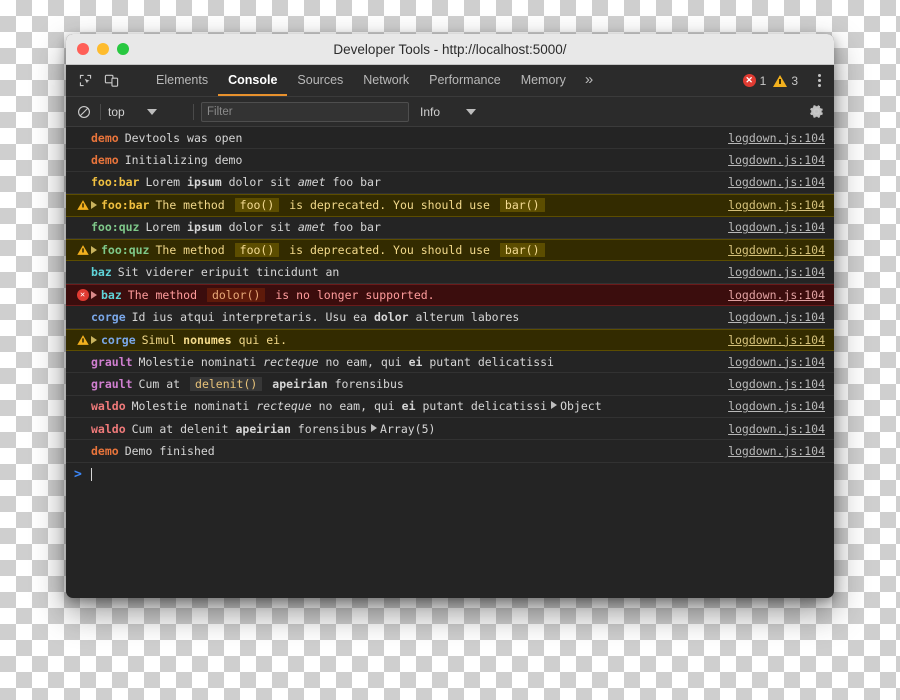 This screenshot has height=700, width=900. Describe the element at coordinates (465, 80) in the screenshot. I see `tab-performance: Performance` at that location.